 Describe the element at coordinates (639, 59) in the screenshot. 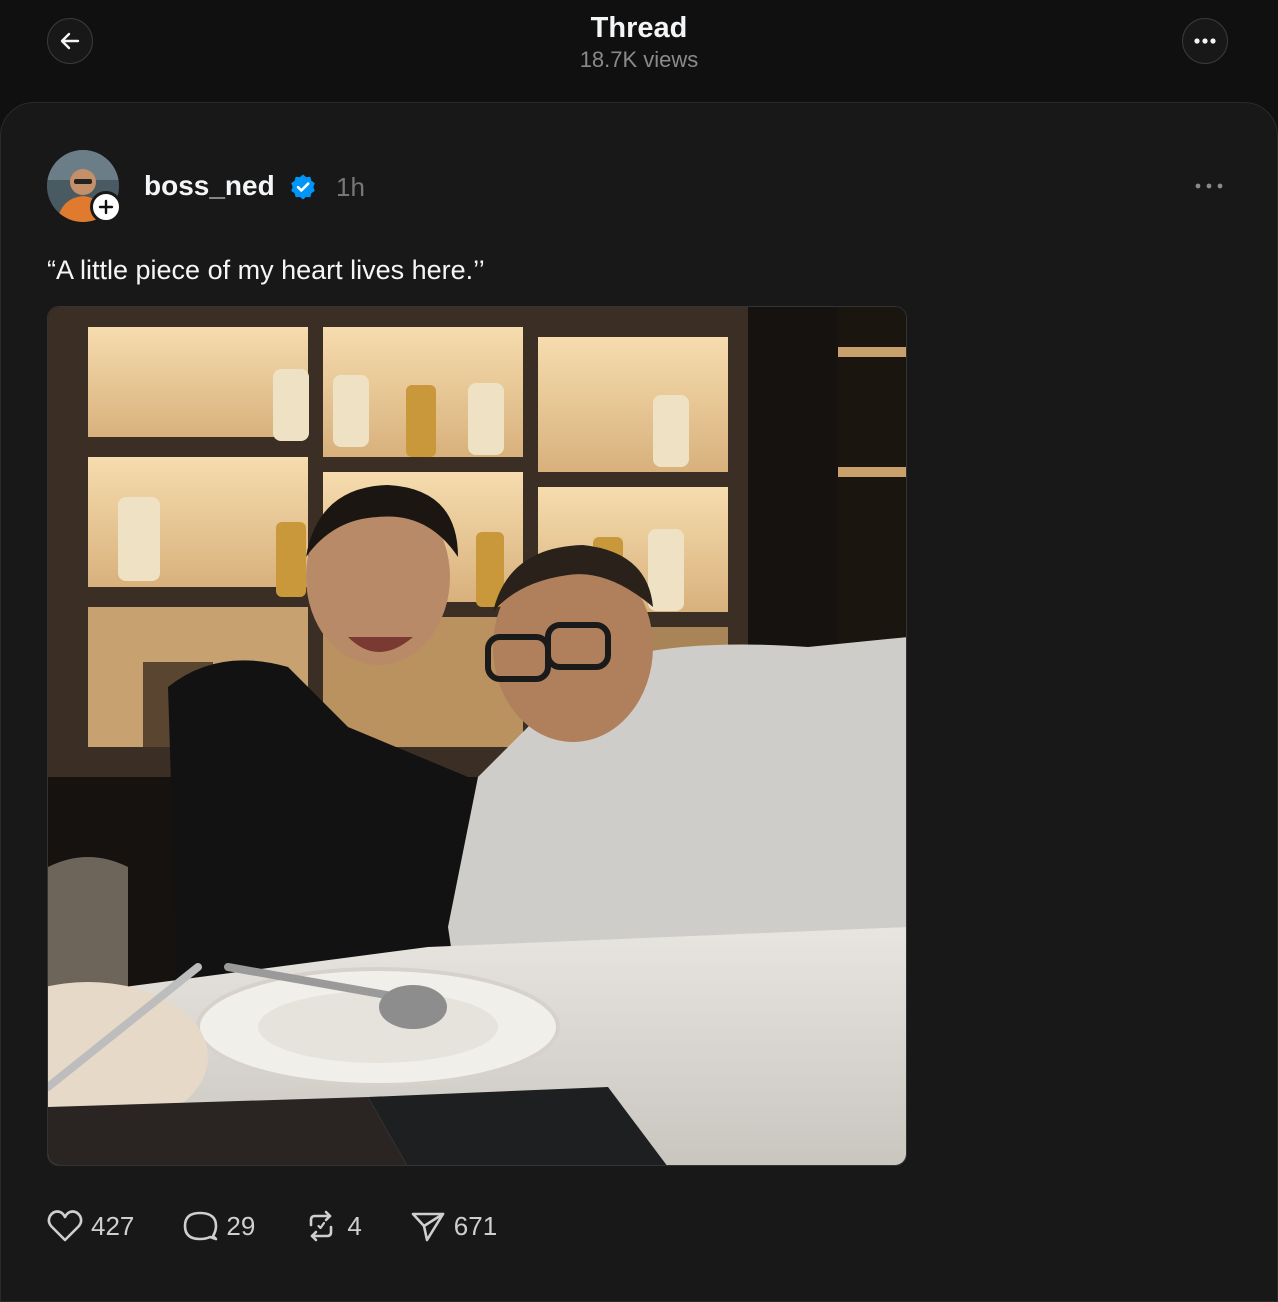

I see `view-count: 18.7K views` at that location.